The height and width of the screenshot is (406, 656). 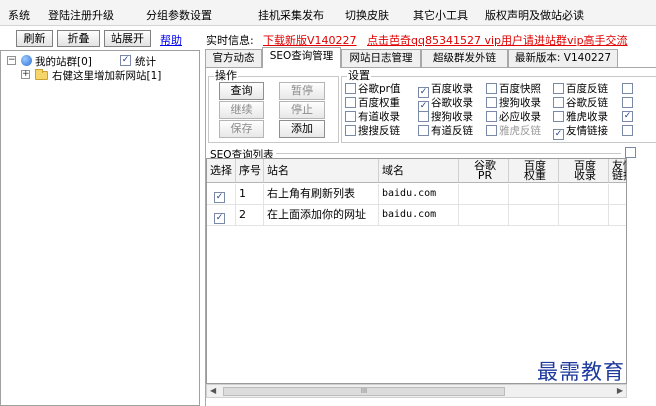 I want to click on opt-google-backlinks: 谷歌反链, so click(x=580, y=103).